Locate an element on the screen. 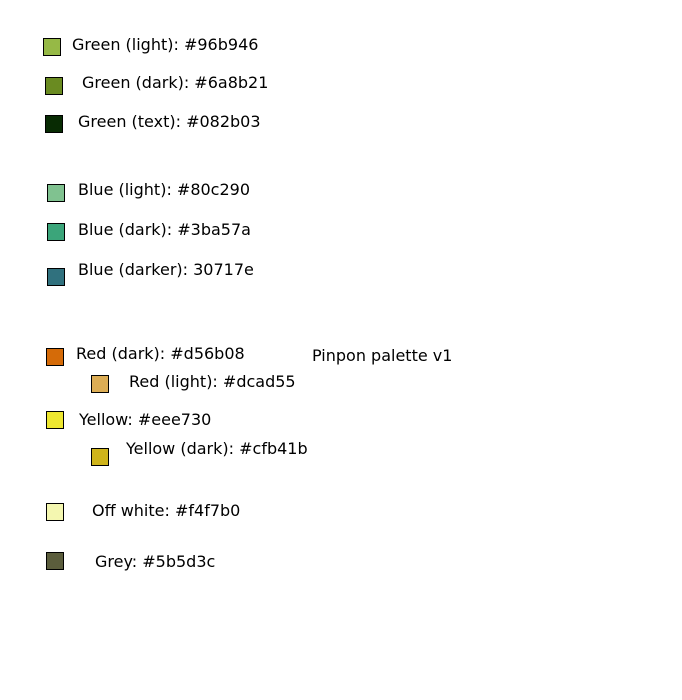 This screenshot has width=682, height=700. swatch-red-dark is located at coordinates (55, 357).